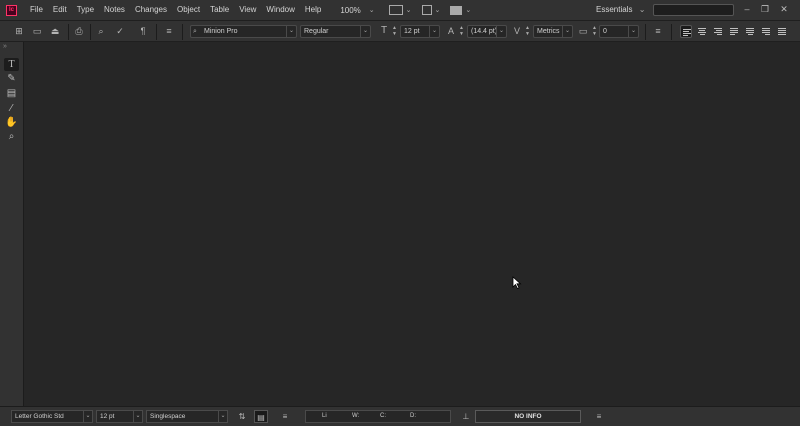 Image resolution: width=800 pixels, height=426 pixels. What do you see at coordinates (765, 10) in the screenshot?
I see `restore-icon: ❐` at bounding box center [765, 10].